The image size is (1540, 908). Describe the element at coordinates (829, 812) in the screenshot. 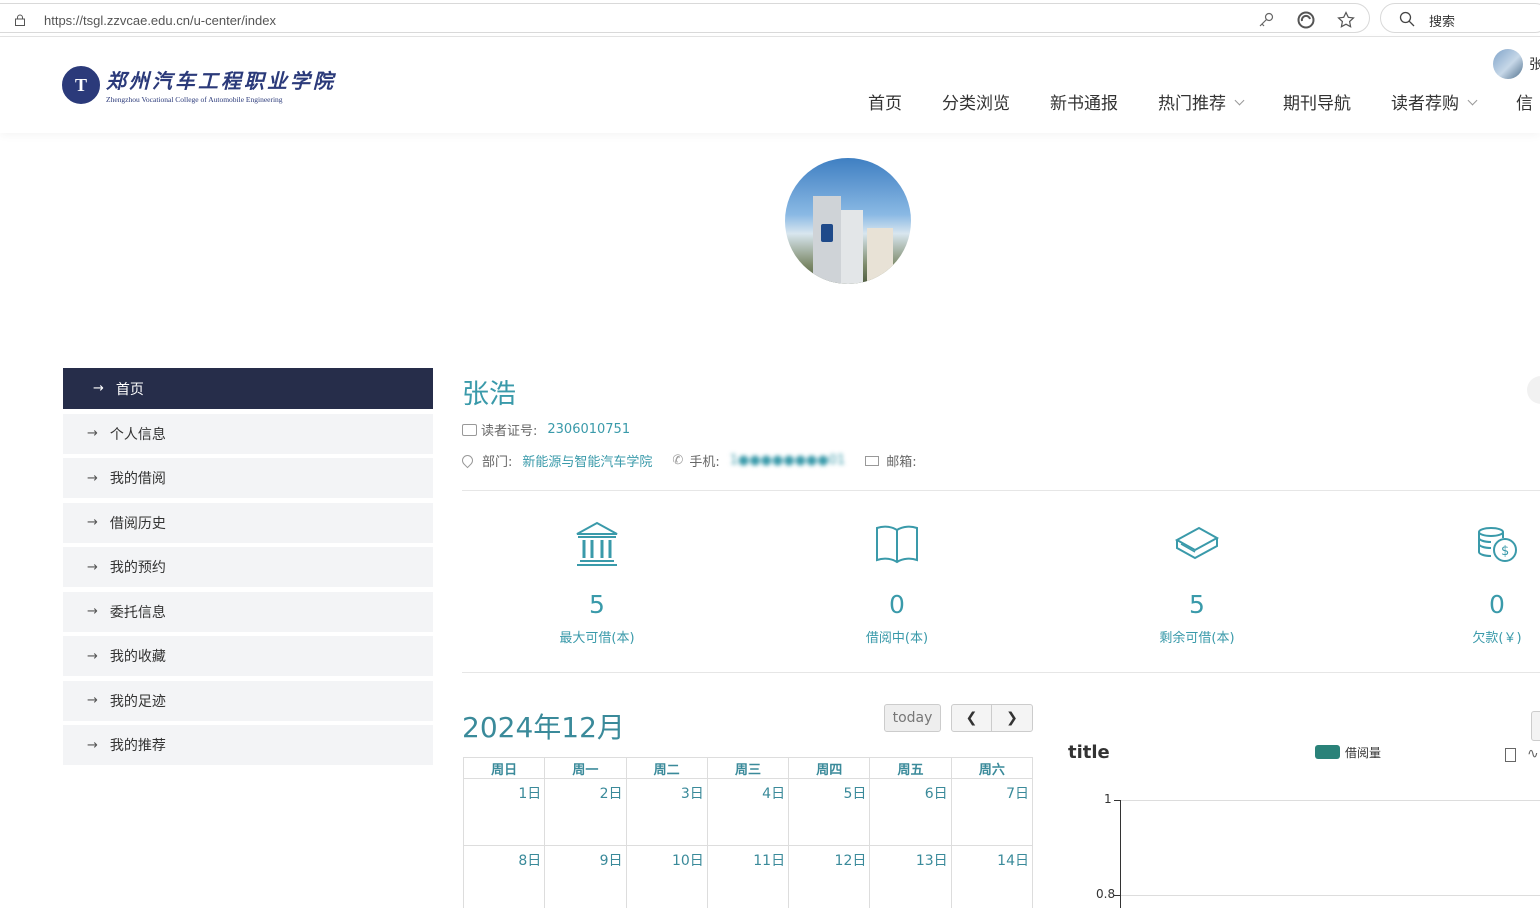

I see `calendar-day: 5日` at that location.